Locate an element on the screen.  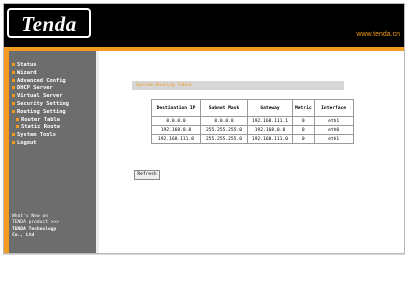
table-row: 0.0.0.0 0.0.0.0 192.168.111.1 0 eth1 is located at coordinates (252, 121).